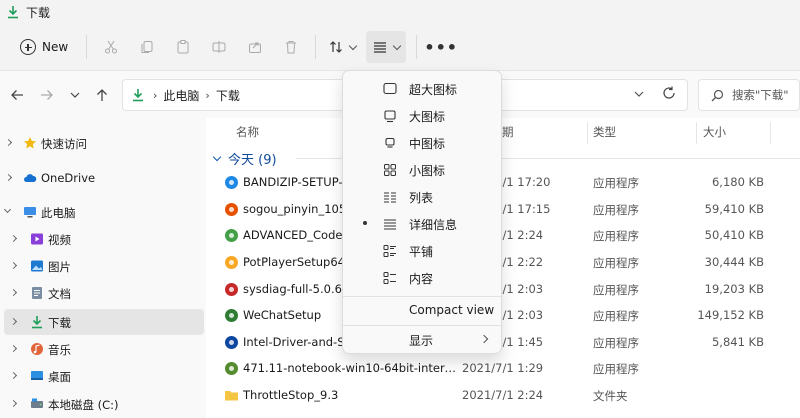 Image resolution: width=800 pixels, height=418 pixels. What do you see at coordinates (47, 95) in the screenshot?
I see `forward-button` at bounding box center [47, 95].